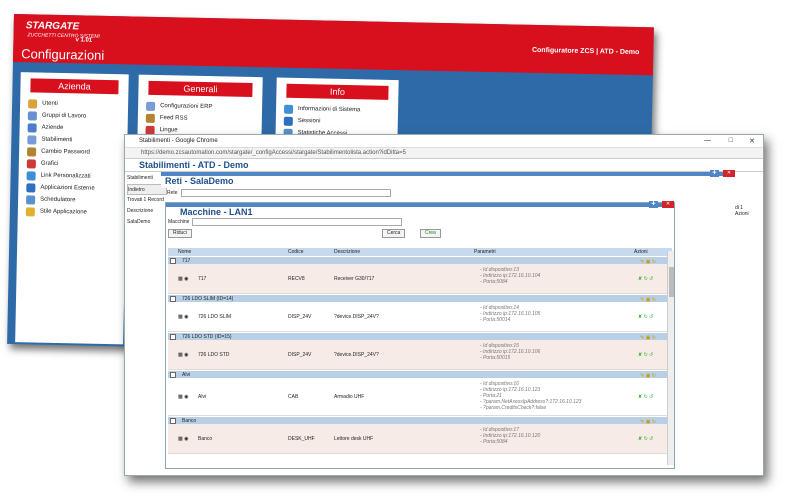 Image resolution: width=800 pixels, height=500 pixels. I want to click on minimize-icon: —, so click(707, 140).